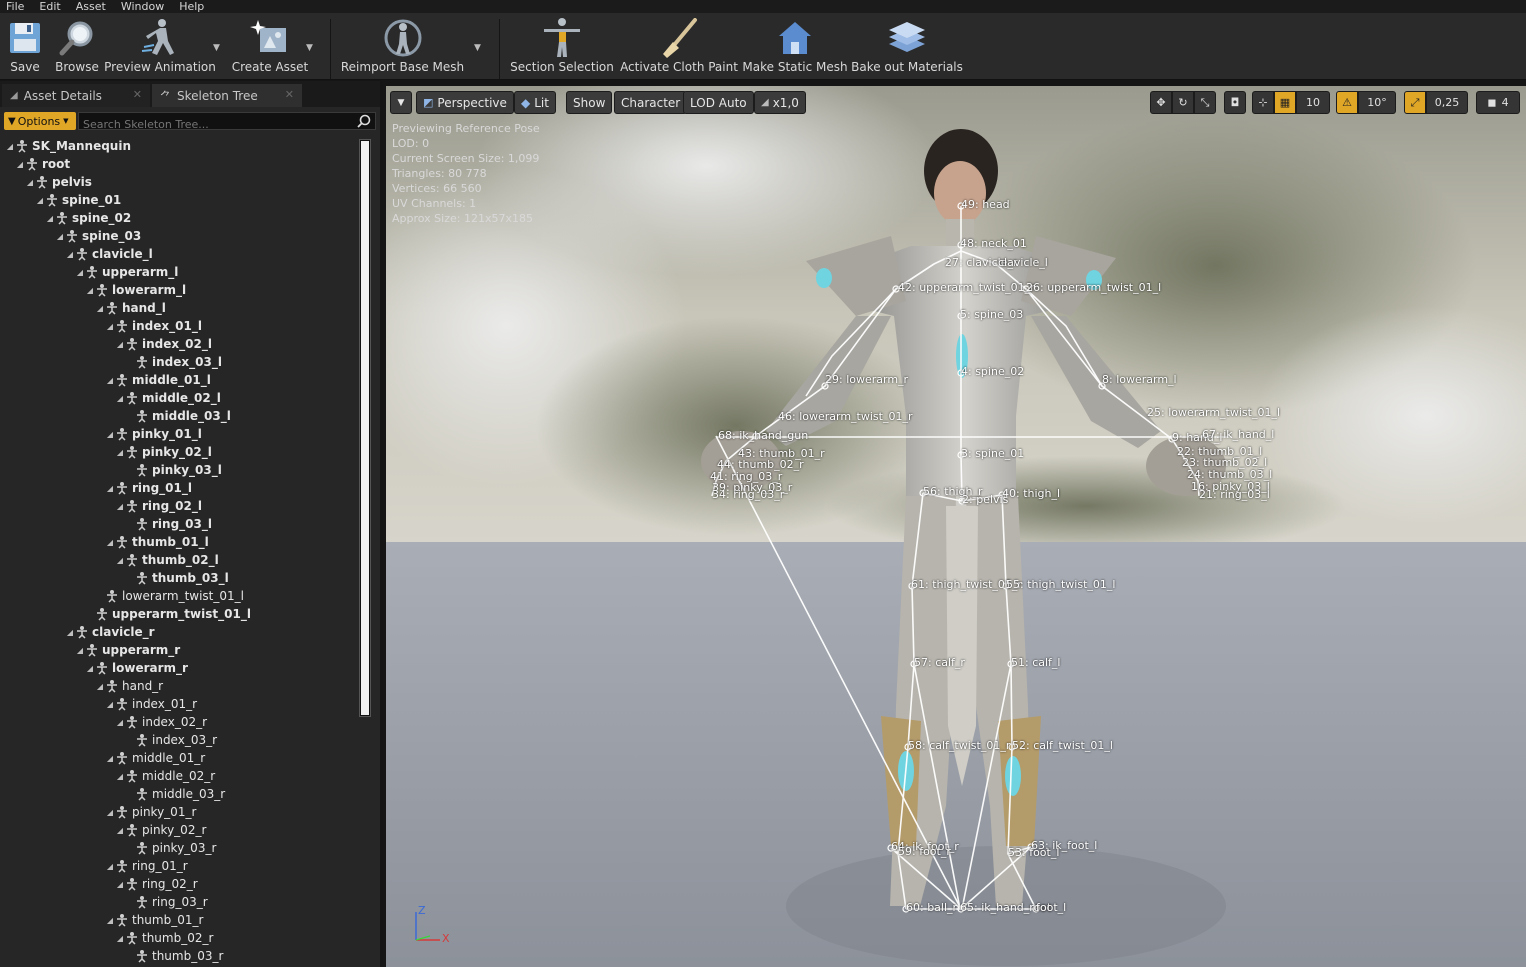 The height and width of the screenshot is (967, 1526). What do you see at coordinates (127, 650) in the screenshot?
I see `tree-node: ◢ upperarm_r` at bounding box center [127, 650].